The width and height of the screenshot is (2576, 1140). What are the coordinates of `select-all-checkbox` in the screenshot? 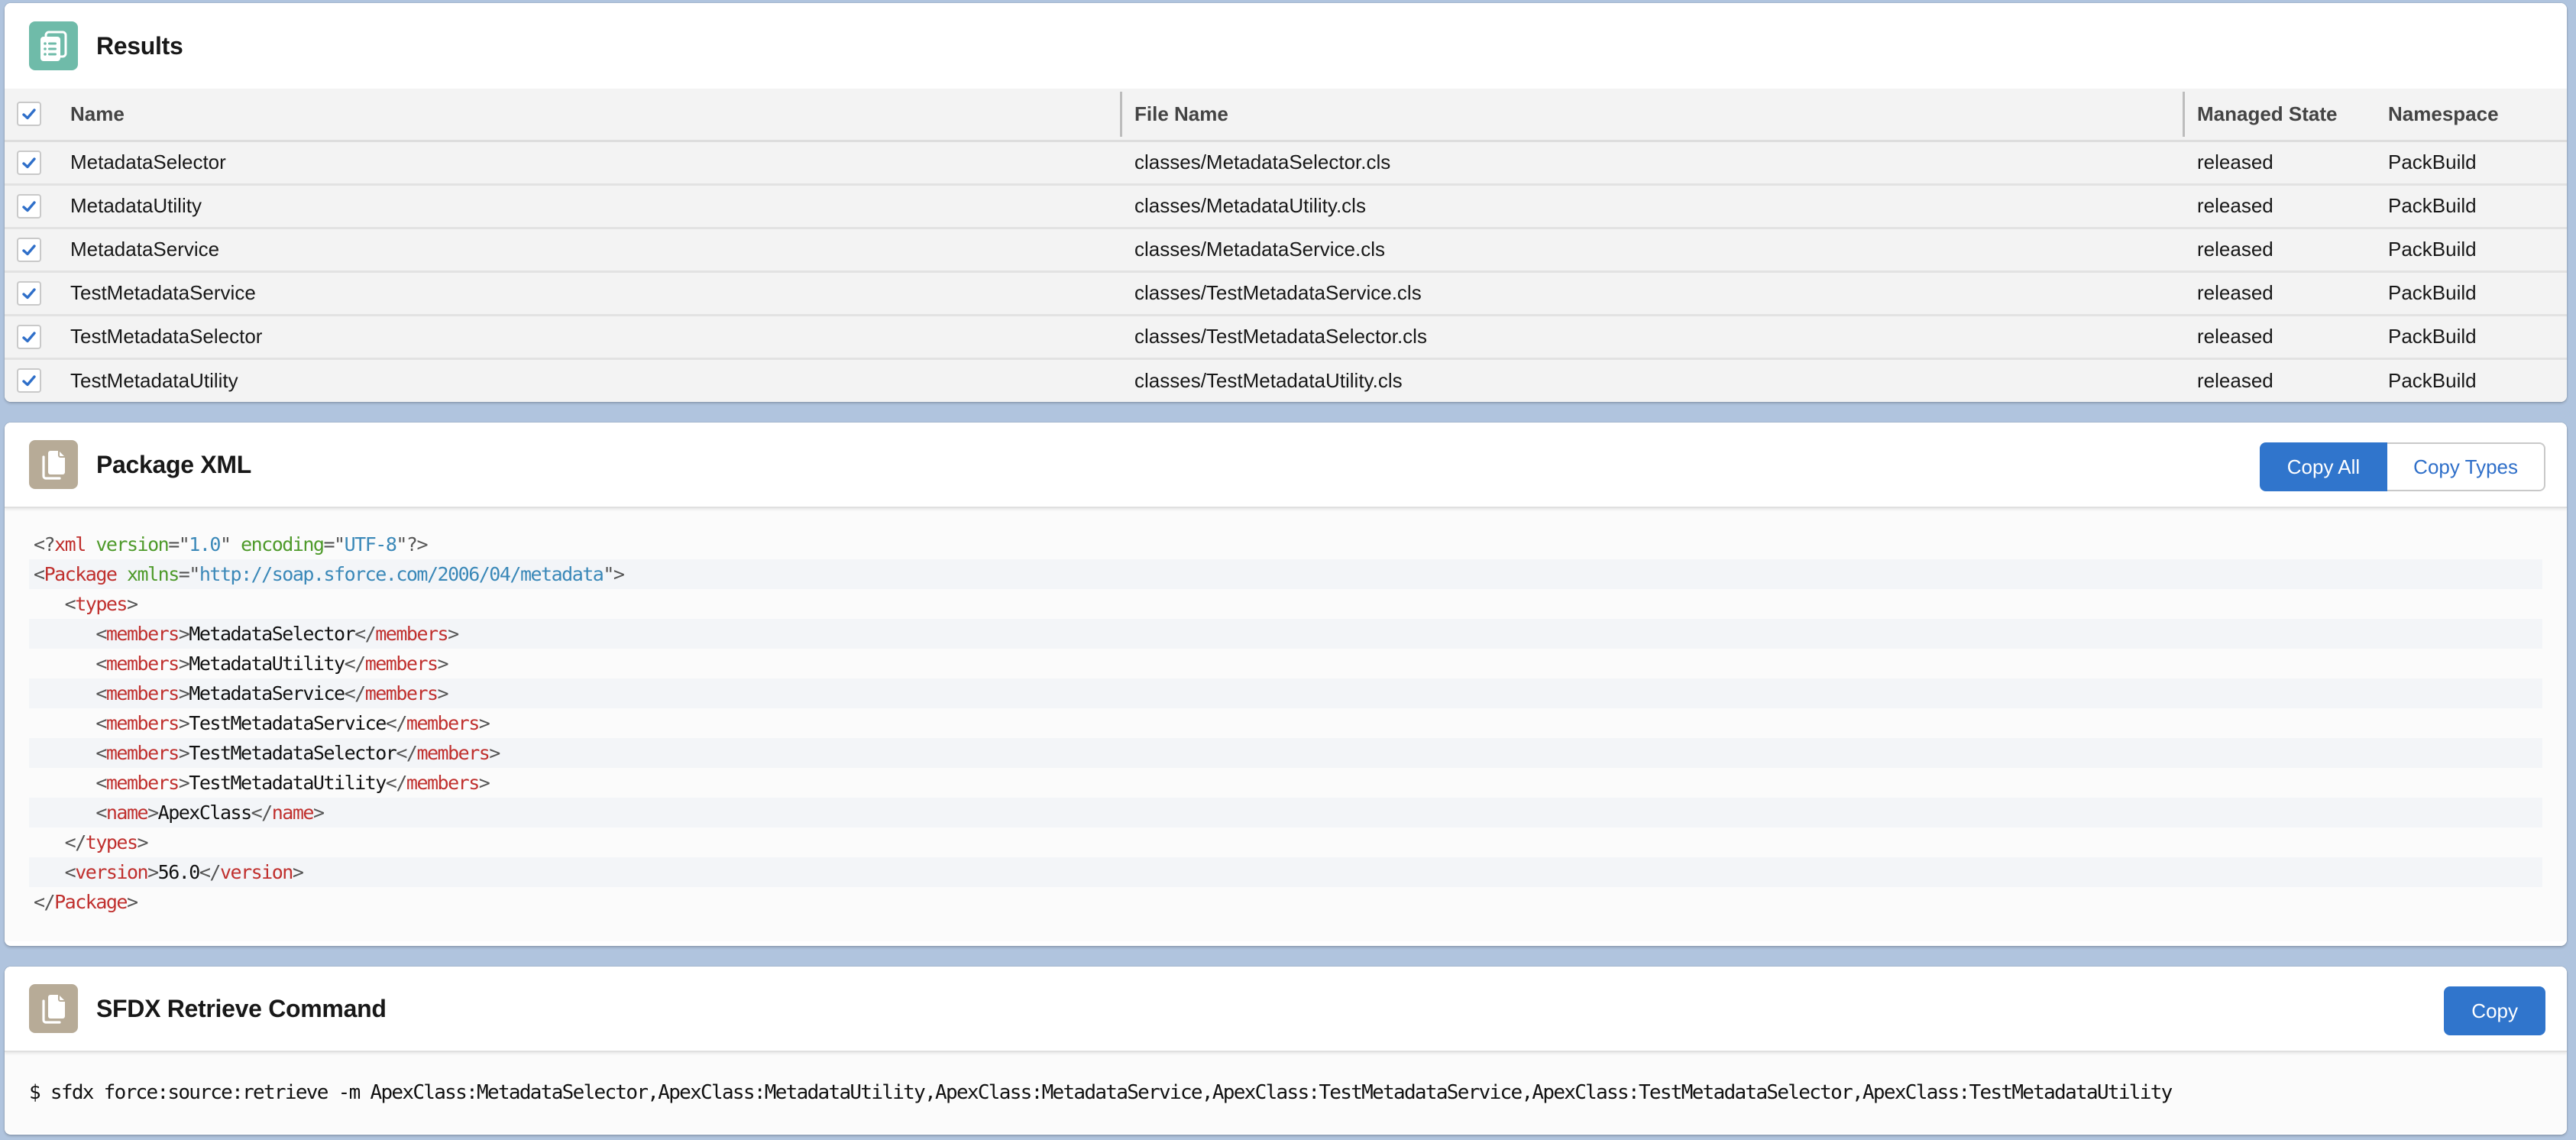 It's located at (29, 114).